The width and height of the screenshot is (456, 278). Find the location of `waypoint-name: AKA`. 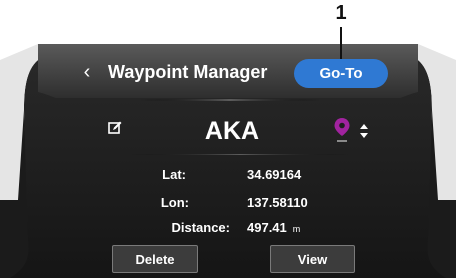

waypoint-name: AKA is located at coordinates (232, 131).